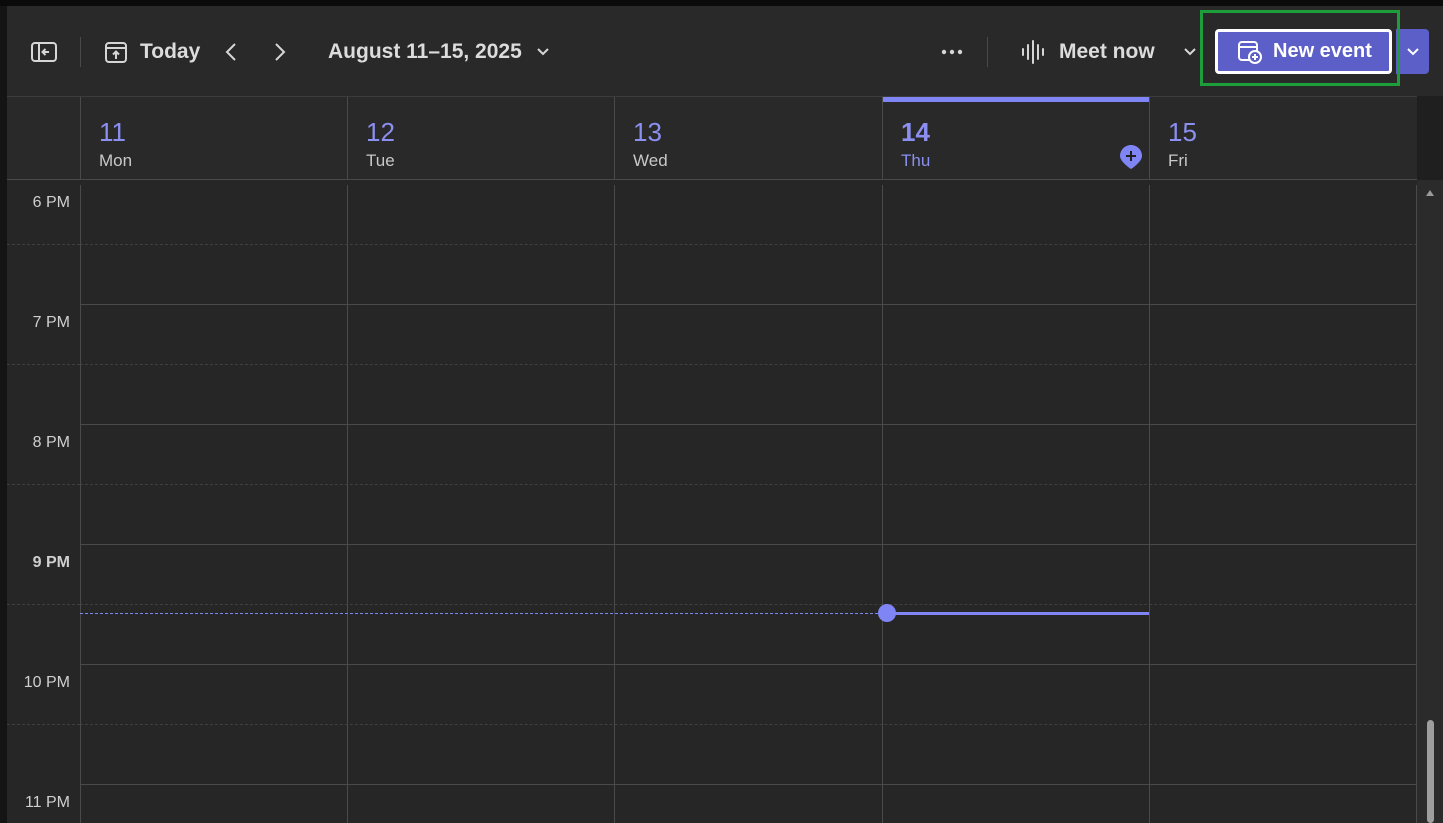 This screenshot has width=1443, height=823. Describe the element at coordinates (647, 132) in the screenshot. I see `day-number: 13` at that location.